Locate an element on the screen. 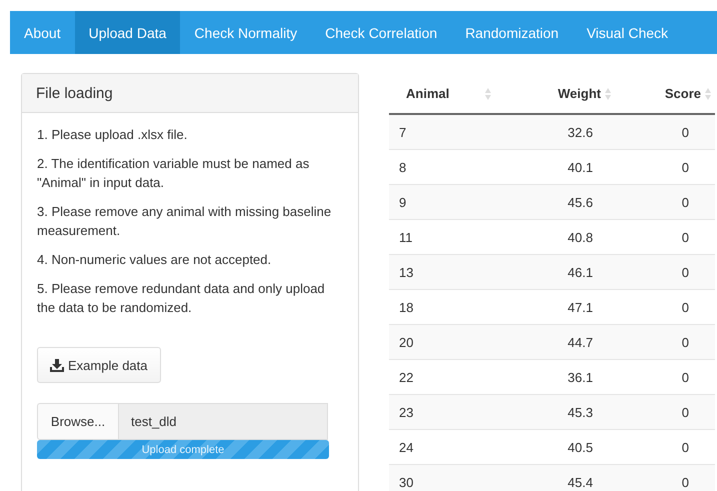 The height and width of the screenshot is (491, 717). progress-label: Upload complete is located at coordinates (183, 450).